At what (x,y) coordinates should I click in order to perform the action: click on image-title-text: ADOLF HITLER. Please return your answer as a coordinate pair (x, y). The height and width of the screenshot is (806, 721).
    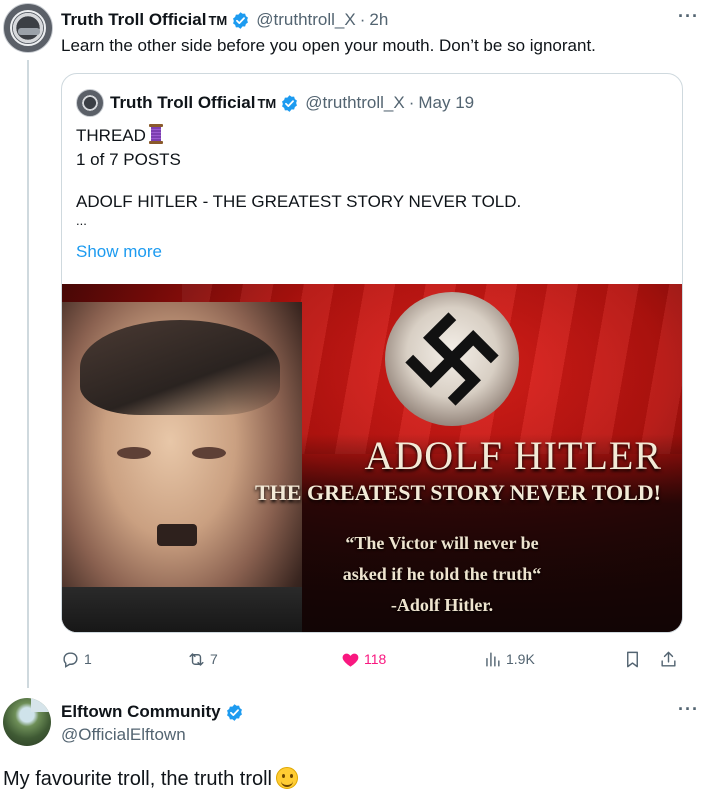
    Looking at the image, I should click on (513, 455).